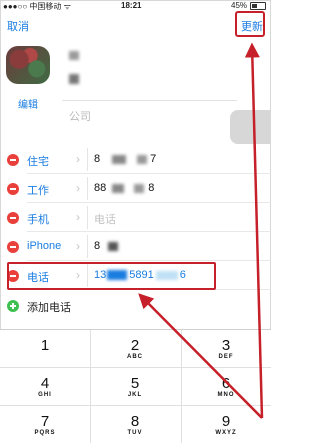  I want to click on key-9: 9 WXYZ, so click(226, 424).